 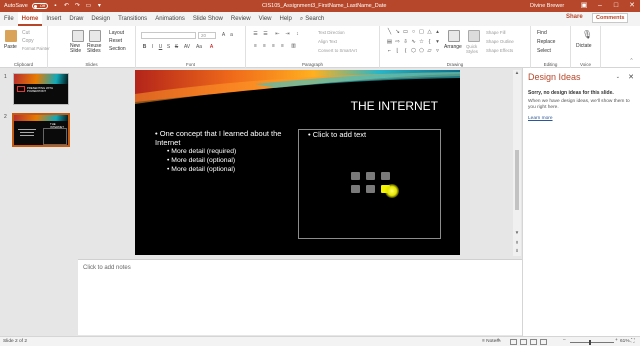 I want to click on tab-animations: Animations, so click(x=170, y=19).